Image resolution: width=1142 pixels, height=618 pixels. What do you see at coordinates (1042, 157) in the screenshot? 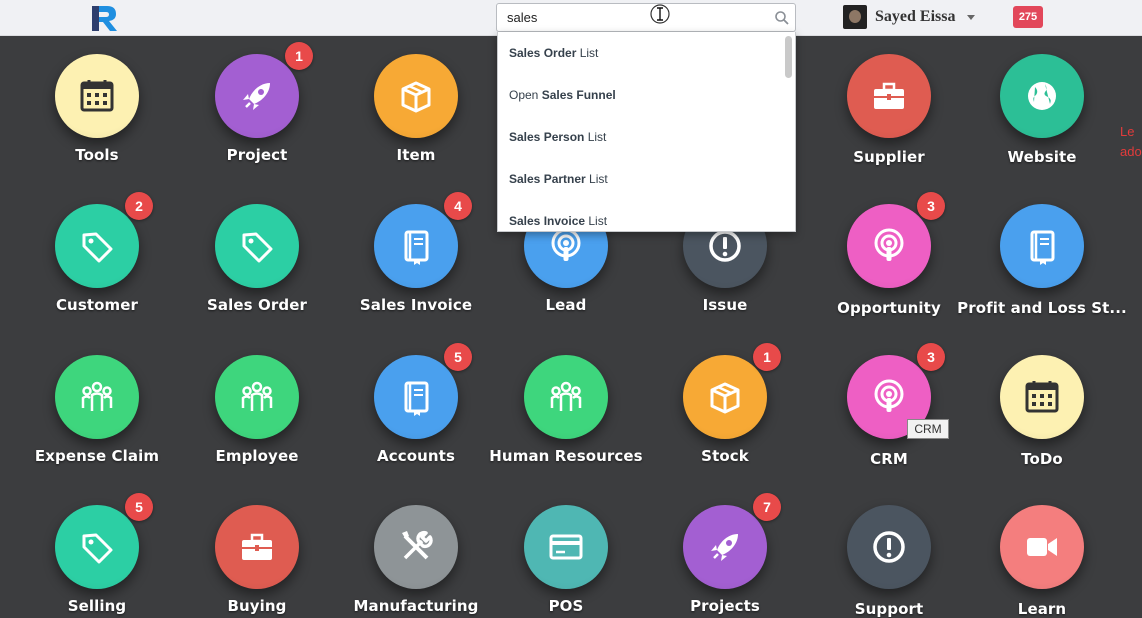
I see `app-label: Website` at bounding box center [1042, 157].